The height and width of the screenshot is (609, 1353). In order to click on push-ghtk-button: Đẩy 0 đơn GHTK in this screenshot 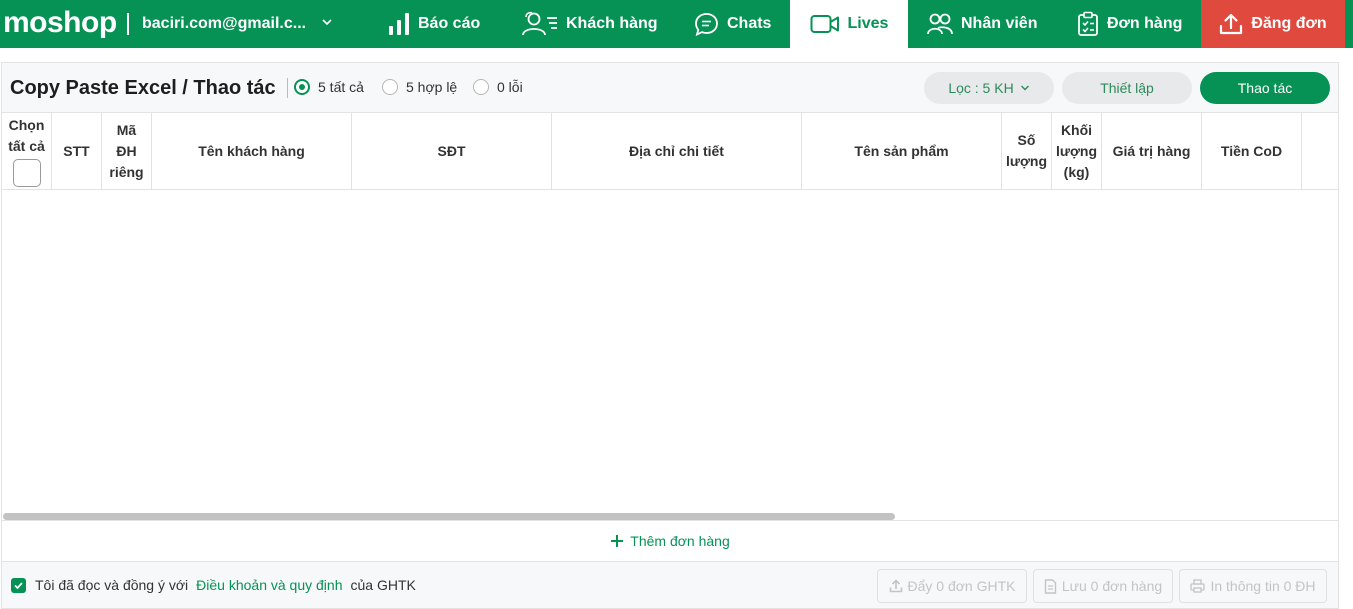, I will do `click(952, 586)`.